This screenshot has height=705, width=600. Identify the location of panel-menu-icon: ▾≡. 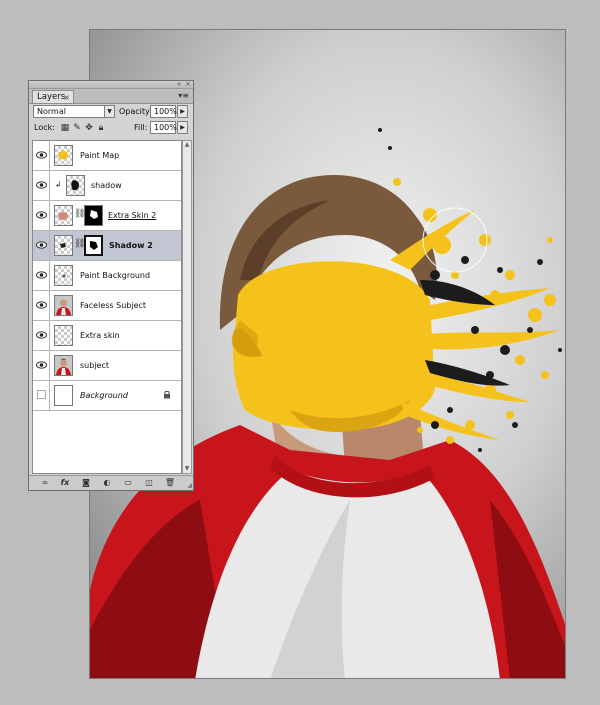
(183, 95).